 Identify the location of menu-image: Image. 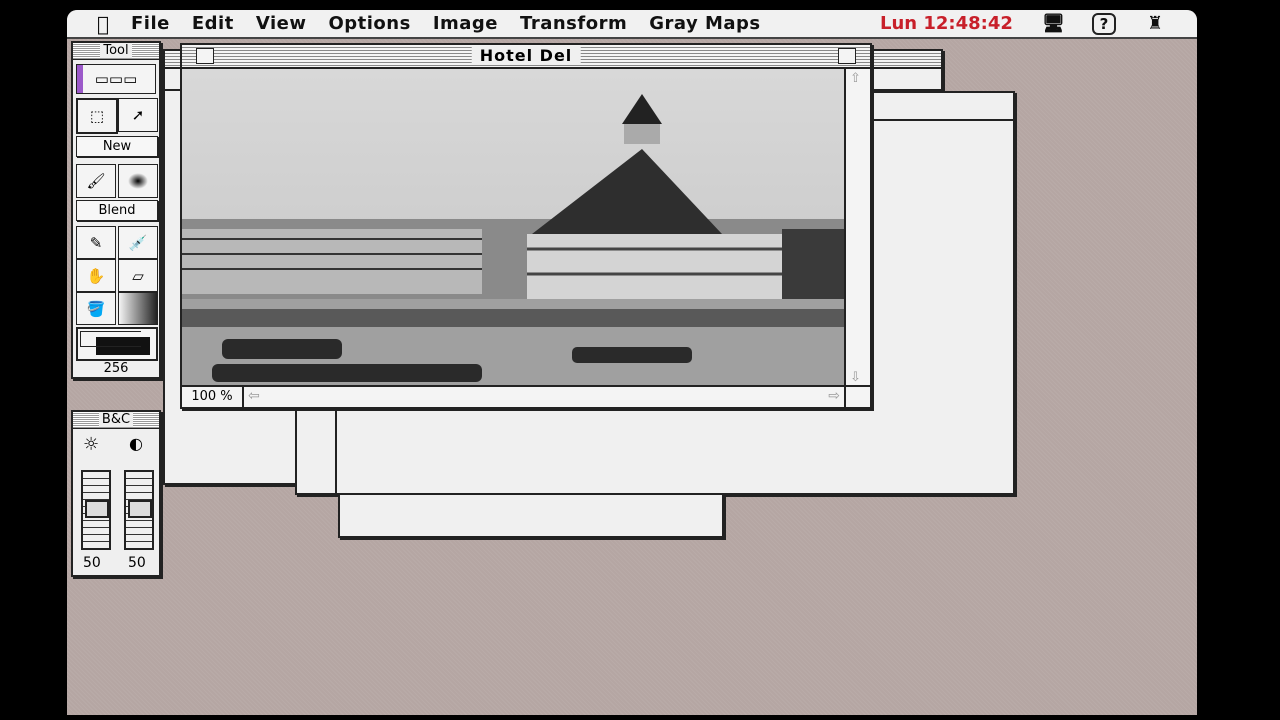
(465, 23).